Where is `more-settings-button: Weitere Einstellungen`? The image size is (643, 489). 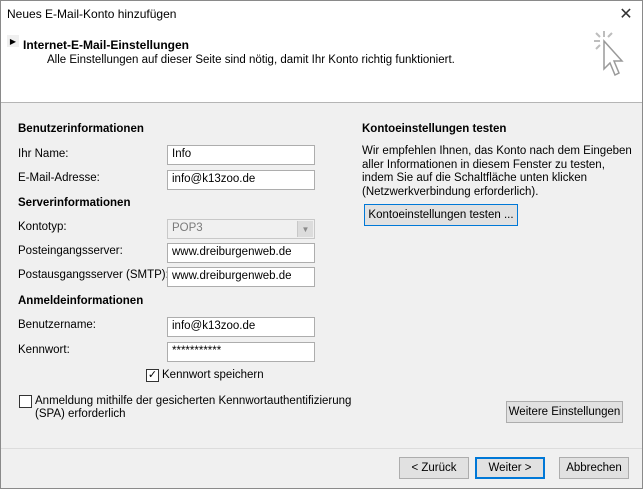
more-settings-button: Weitere Einstellungen is located at coordinates (564, 412).